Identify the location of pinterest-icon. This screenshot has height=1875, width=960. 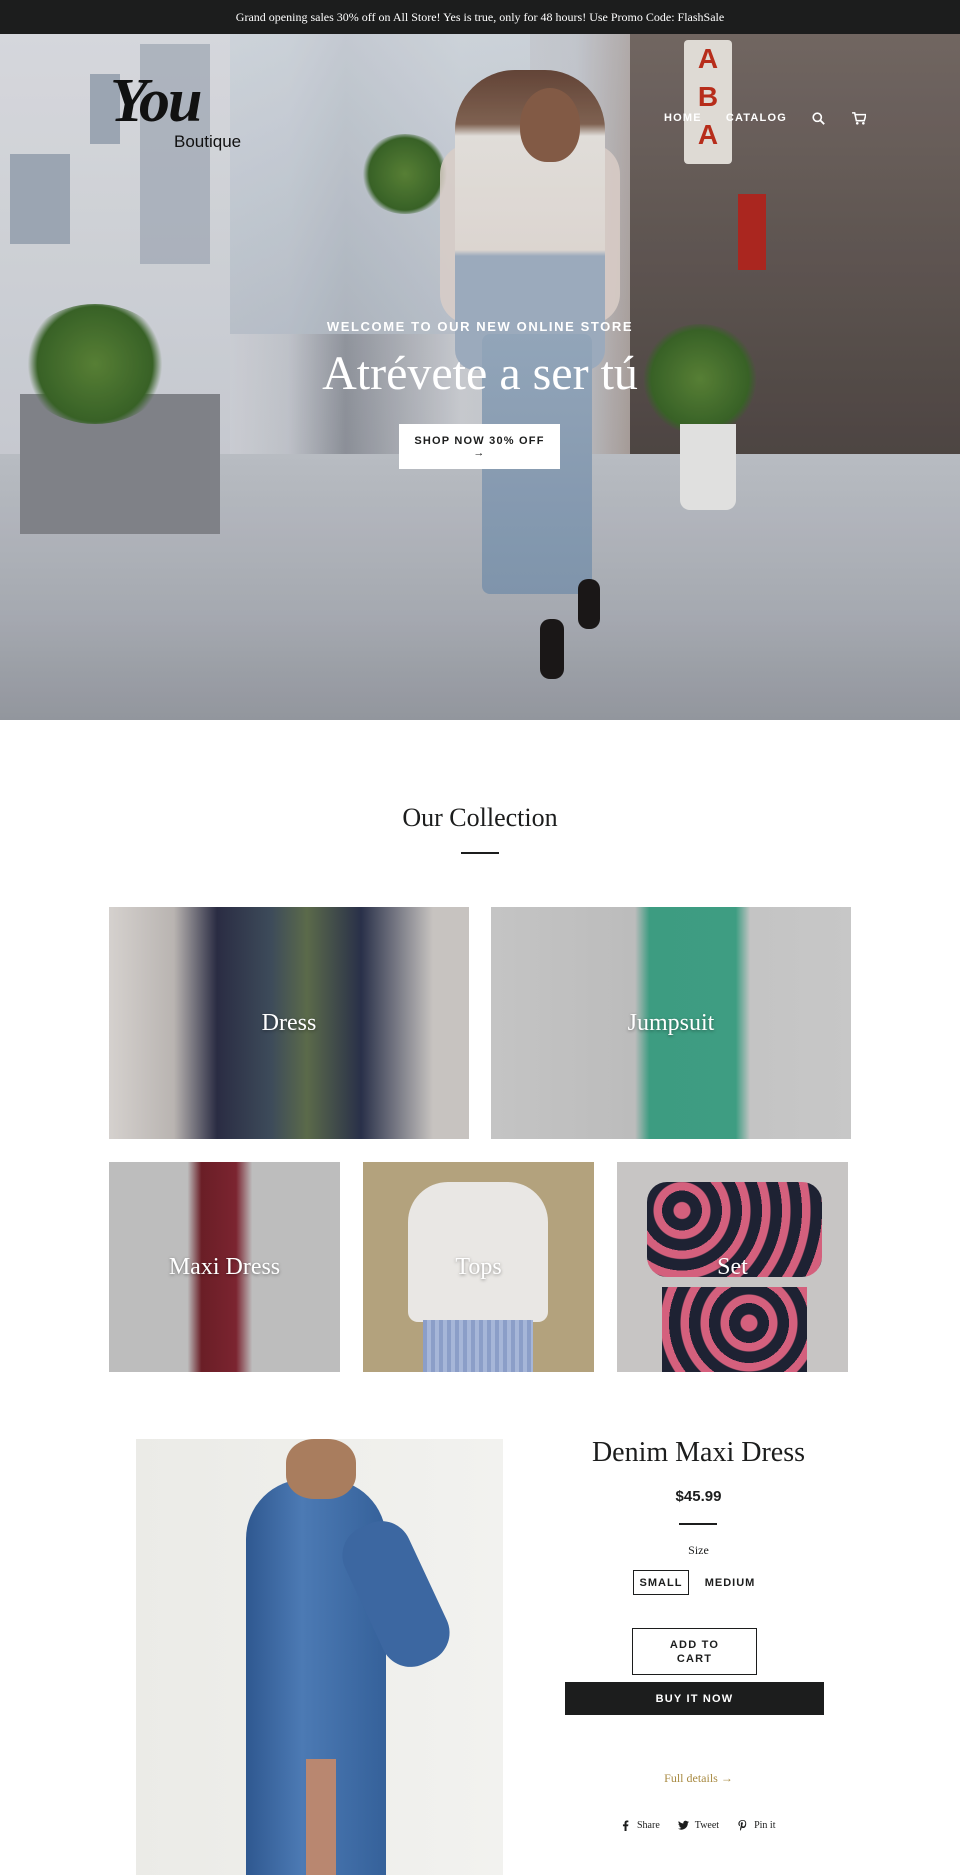
(742, 1825).